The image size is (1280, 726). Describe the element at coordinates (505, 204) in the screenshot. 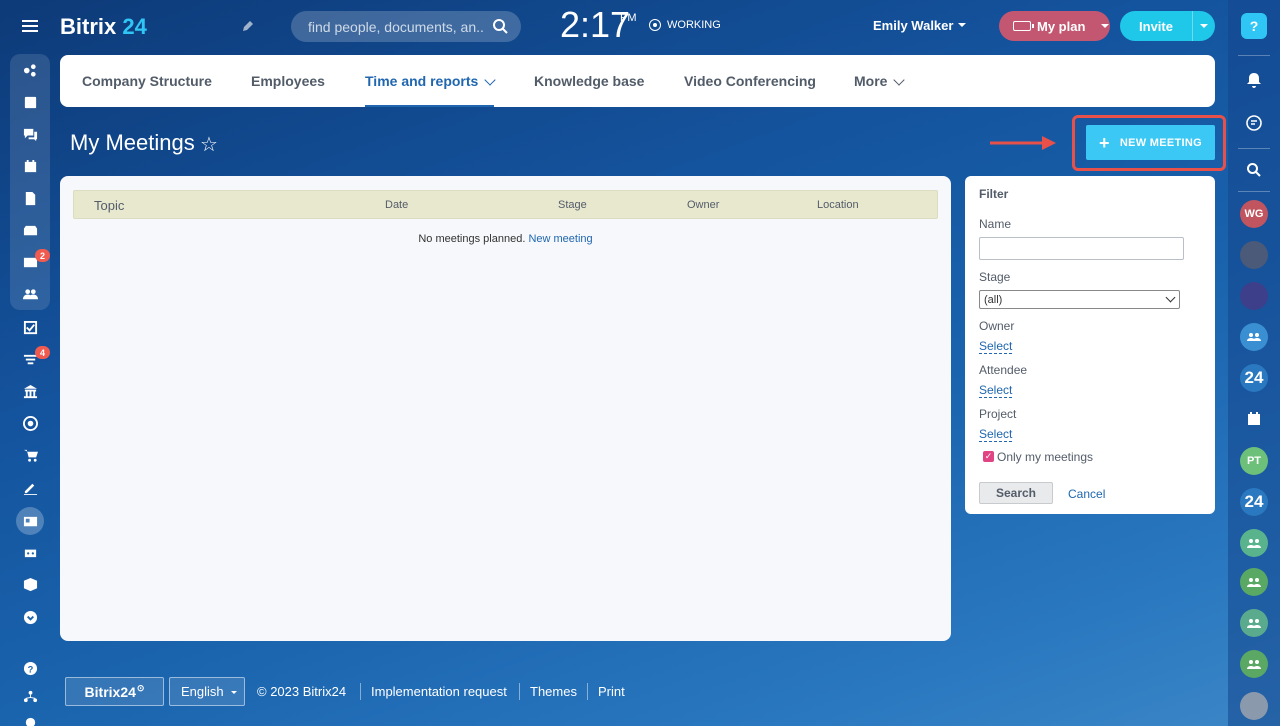

I see `table-header: Topic Date Stage Owner Location` at that location.